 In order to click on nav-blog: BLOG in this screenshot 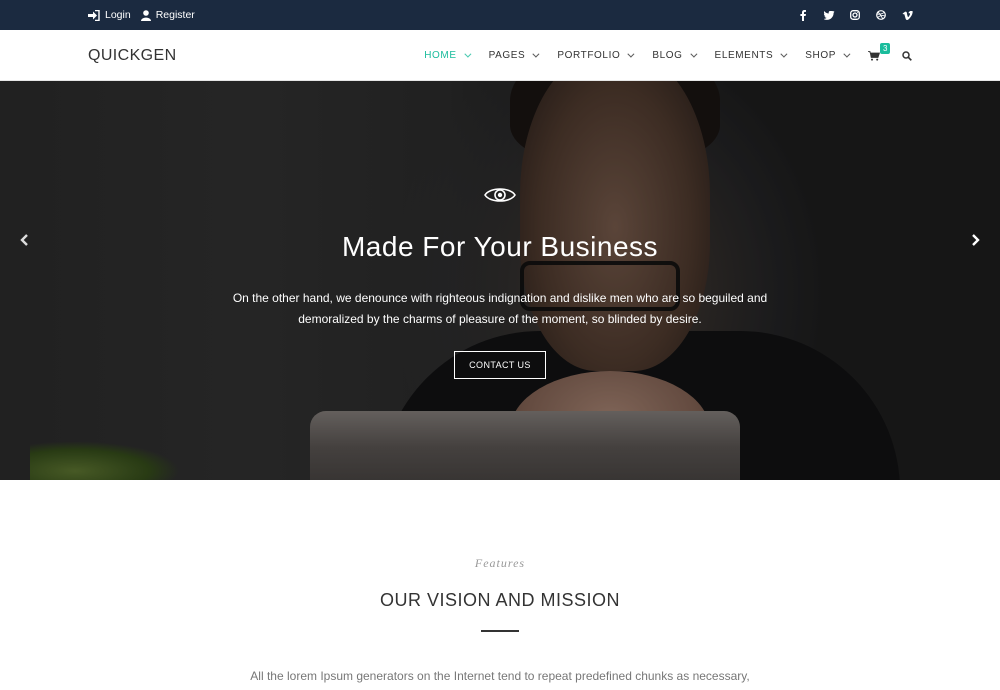, I will do `click(674, 55)`.